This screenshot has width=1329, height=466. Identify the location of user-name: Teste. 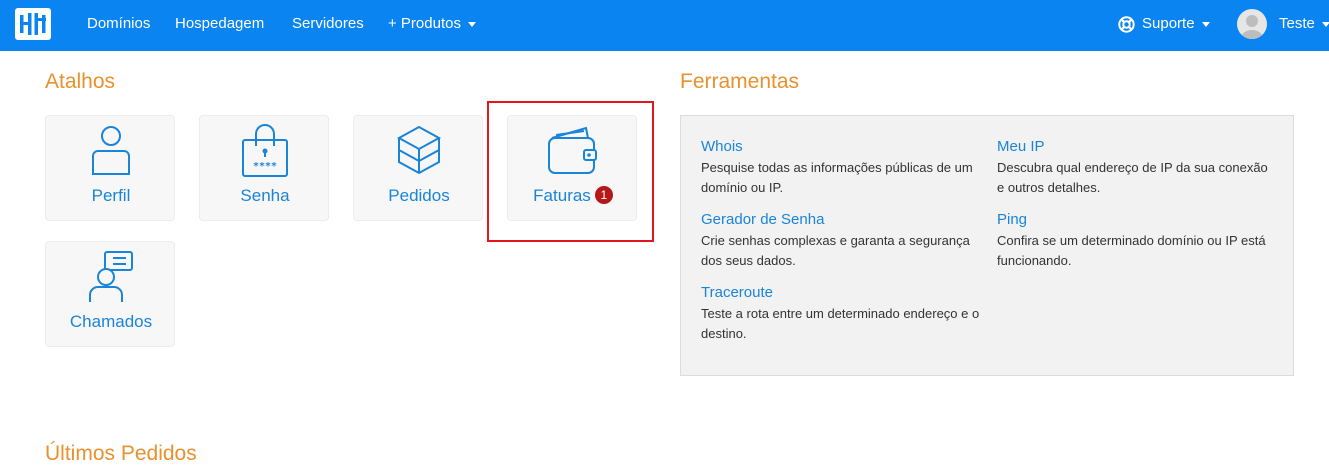
(1297, 23).